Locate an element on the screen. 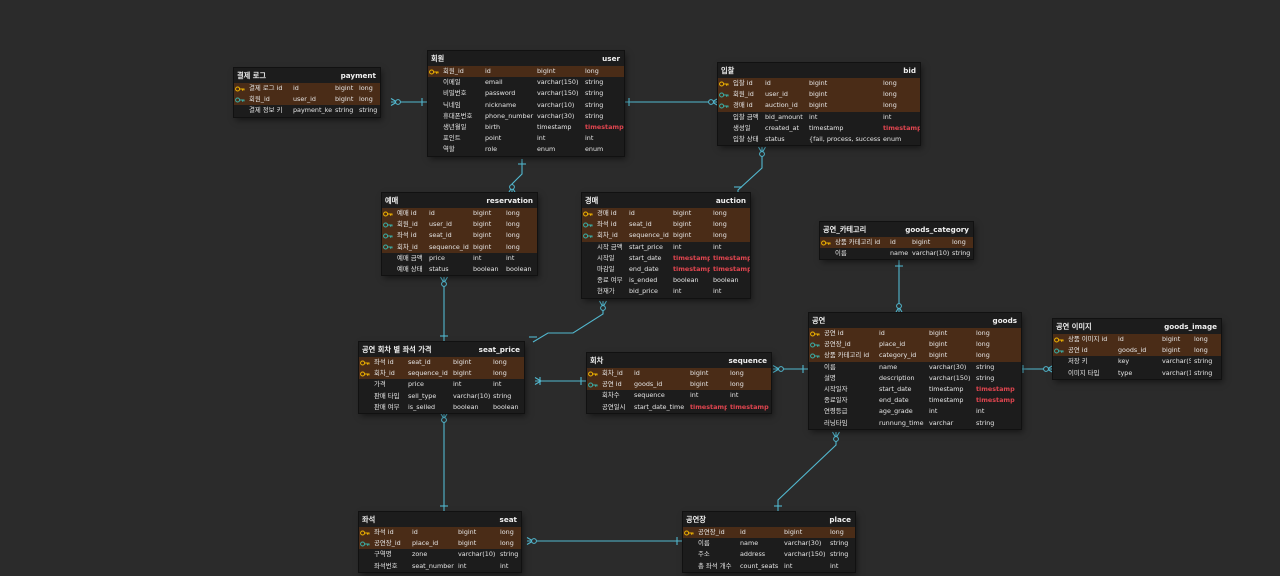 The height and width of the screenshot is (576, 1280). table-row: 닉네임 nickname varchar(10) string is located at coordinates (526, 105).